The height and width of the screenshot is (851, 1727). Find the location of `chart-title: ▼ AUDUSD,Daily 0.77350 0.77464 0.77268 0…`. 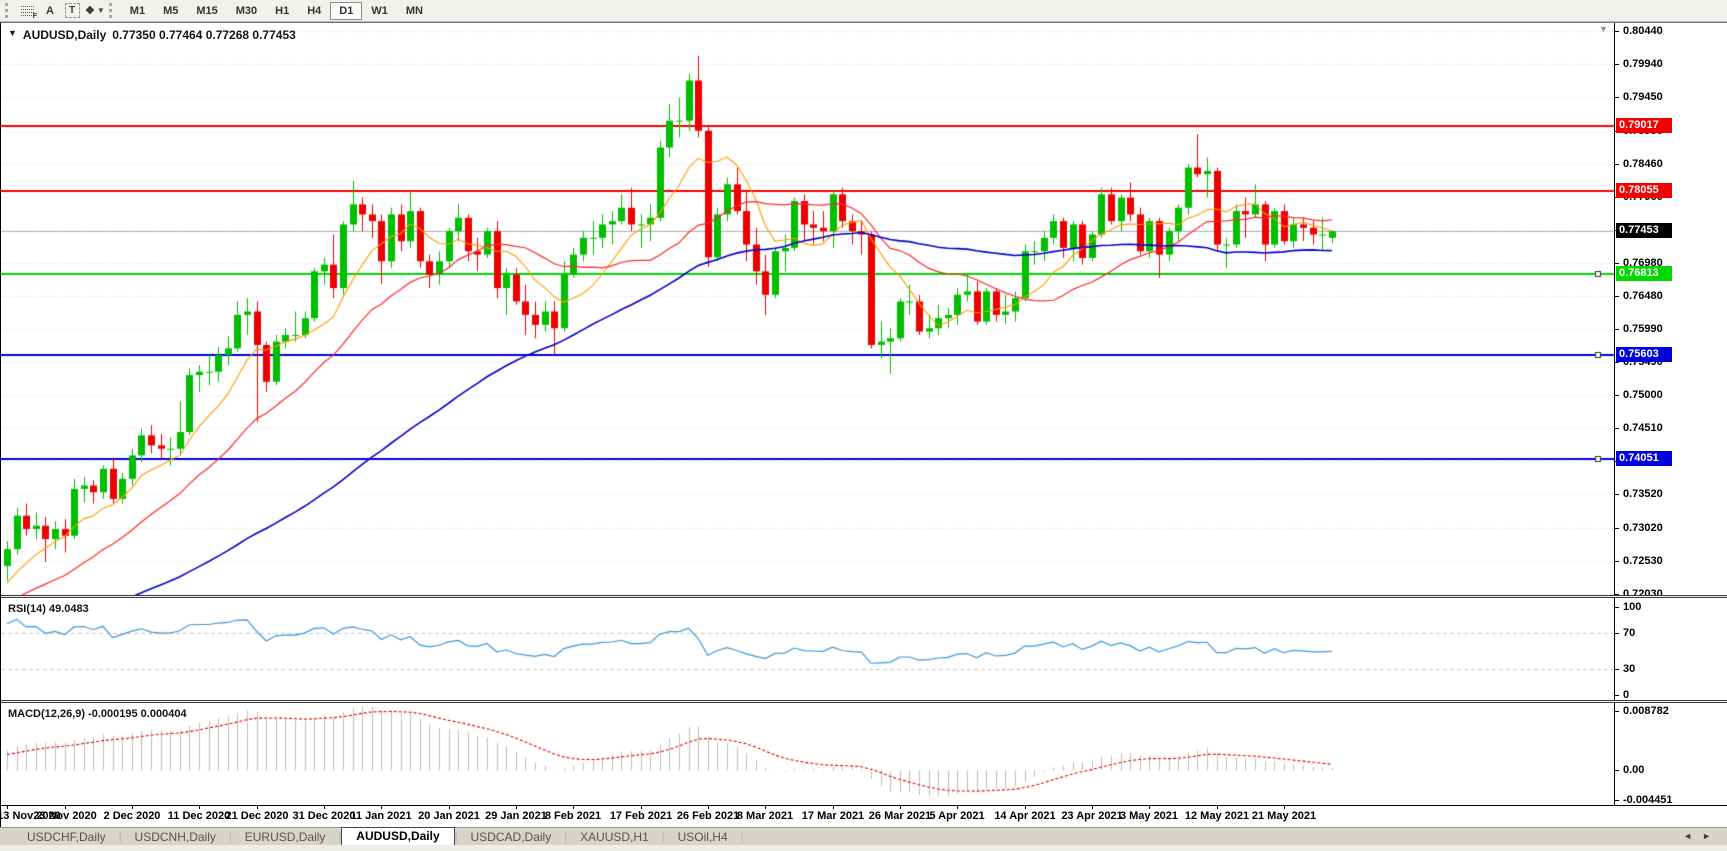

chart-title: ▼ AUDUSD,Daily 0.77350 0.77464 0.77268 0… is located at coordinates (152, 35).